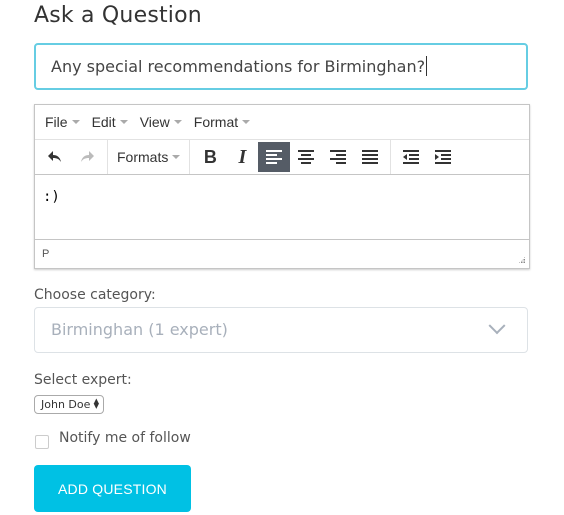  Describe the element at coordinates (522, 260) in the screenshot. I see `resize-handle-icon` at that location.